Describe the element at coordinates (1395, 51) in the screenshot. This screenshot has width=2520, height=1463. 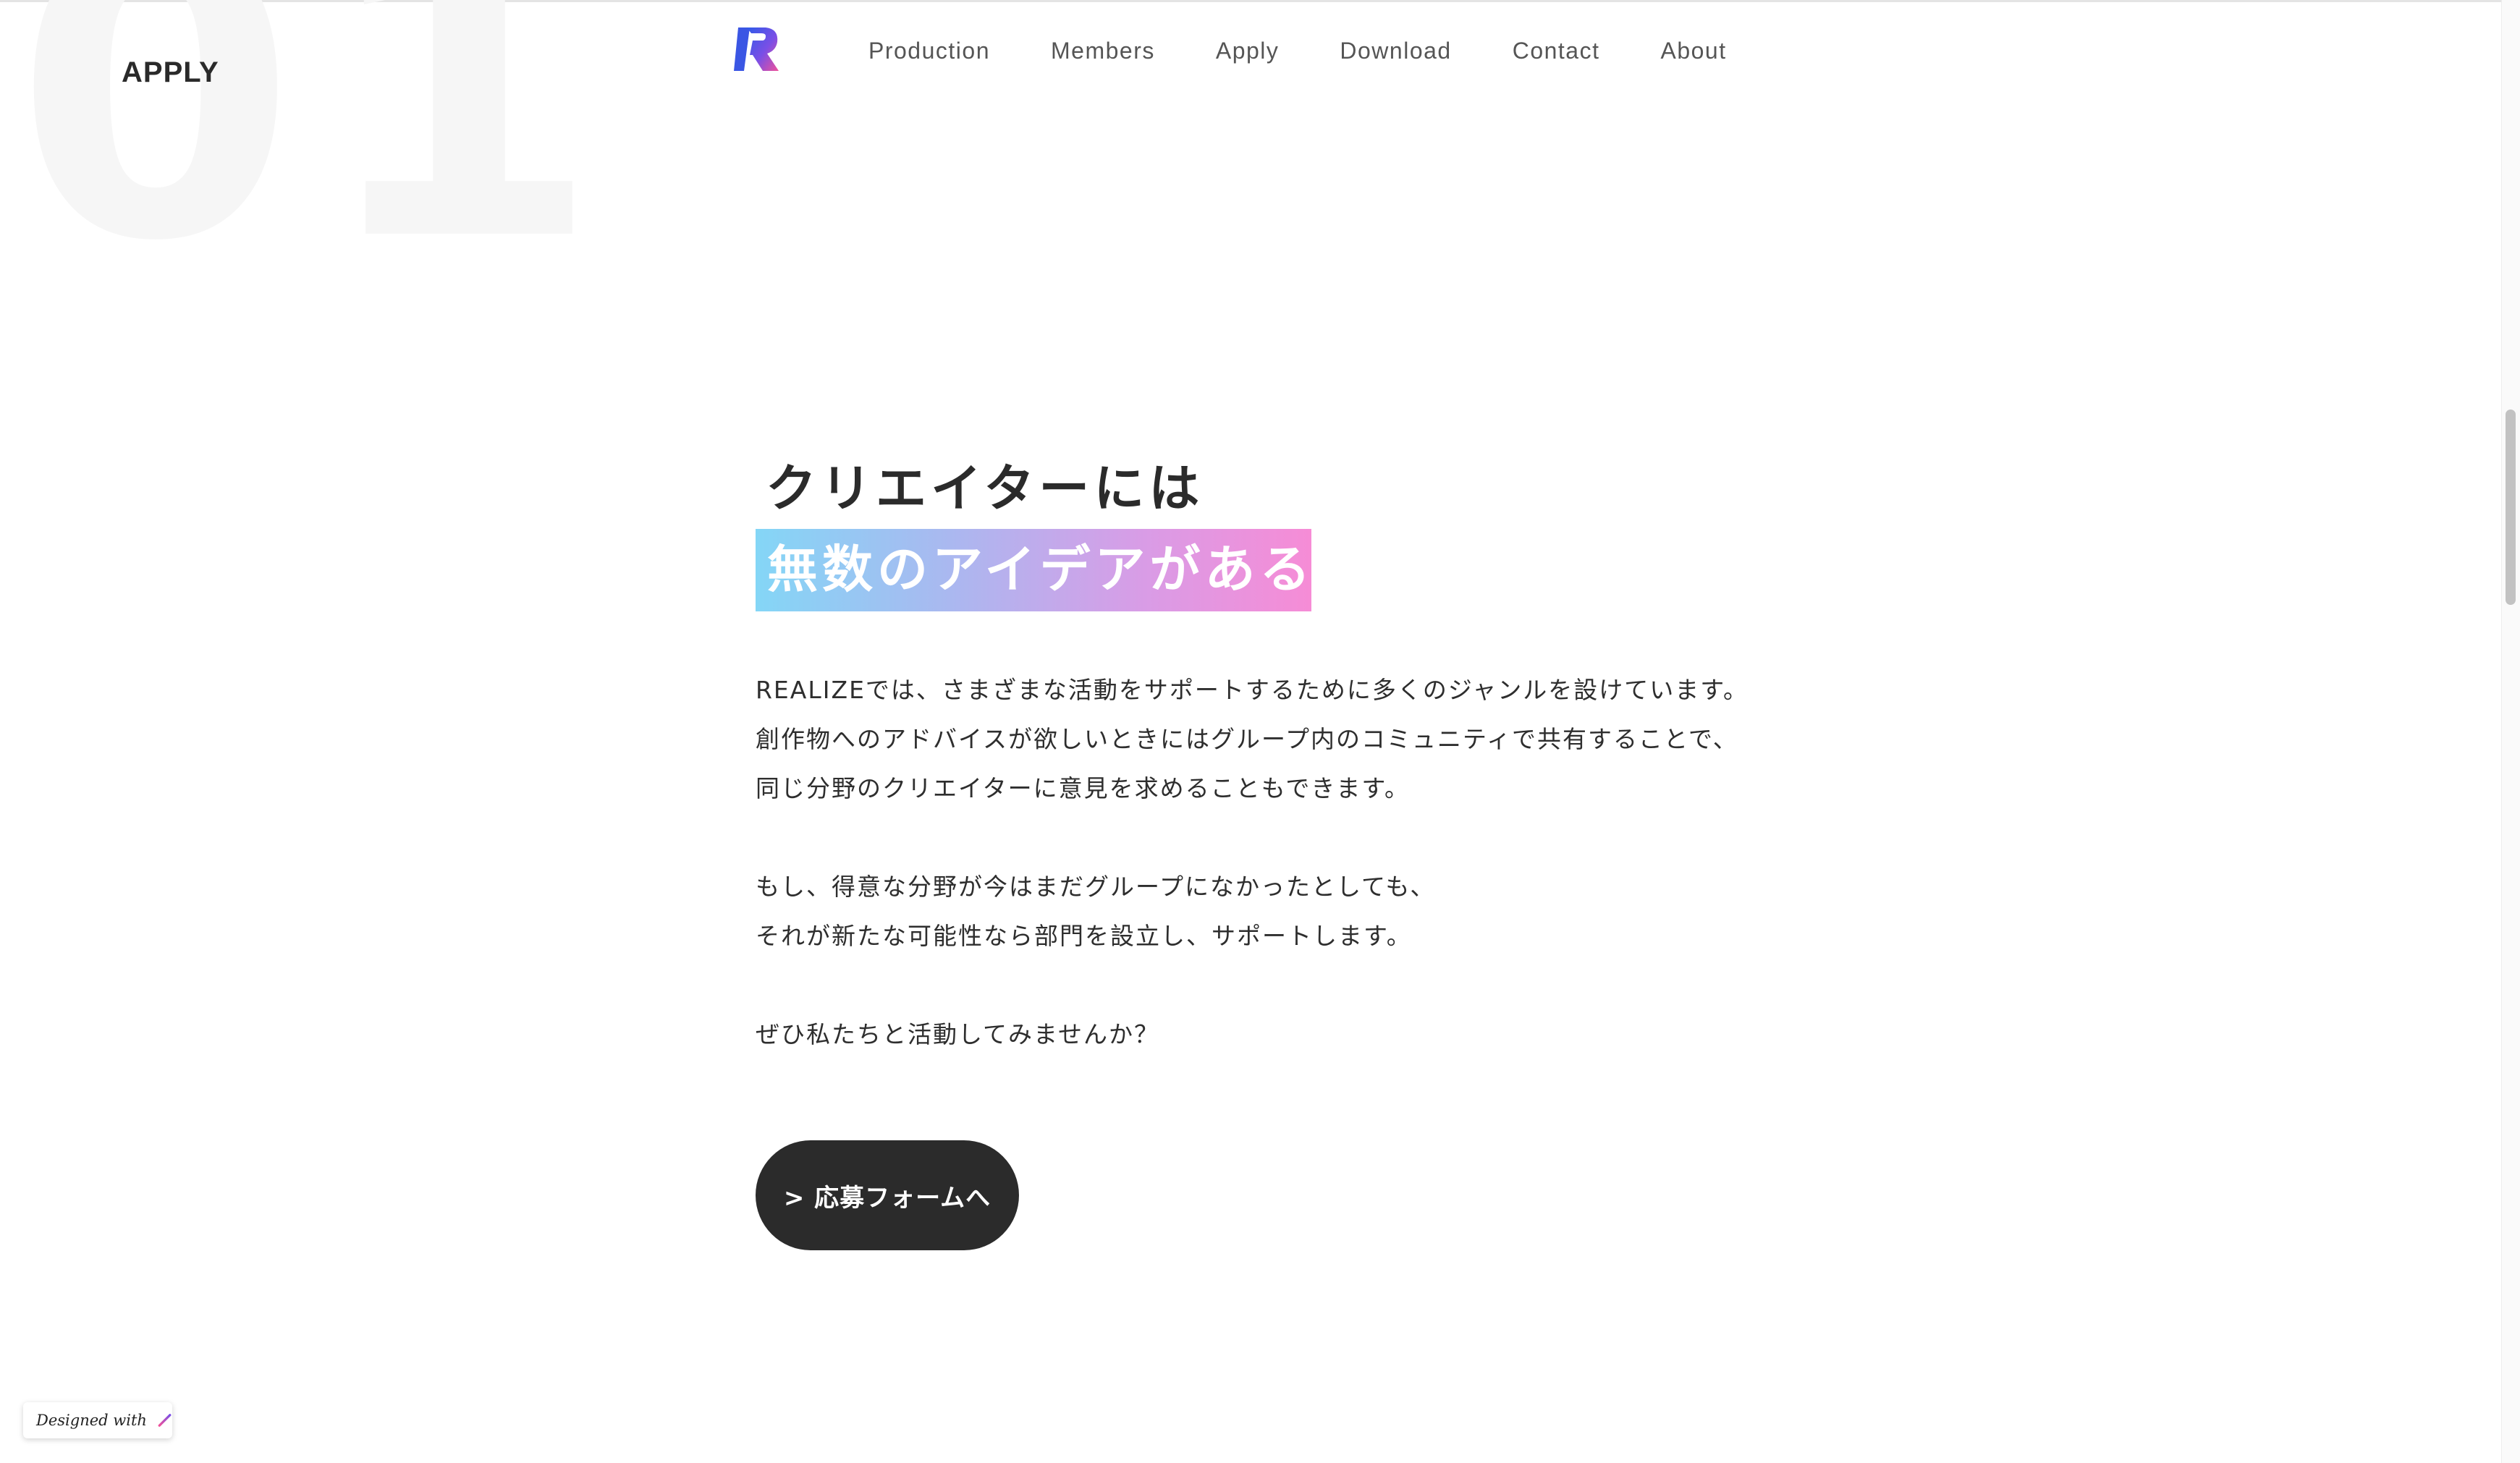
I see `nav-download: Download` at that location.